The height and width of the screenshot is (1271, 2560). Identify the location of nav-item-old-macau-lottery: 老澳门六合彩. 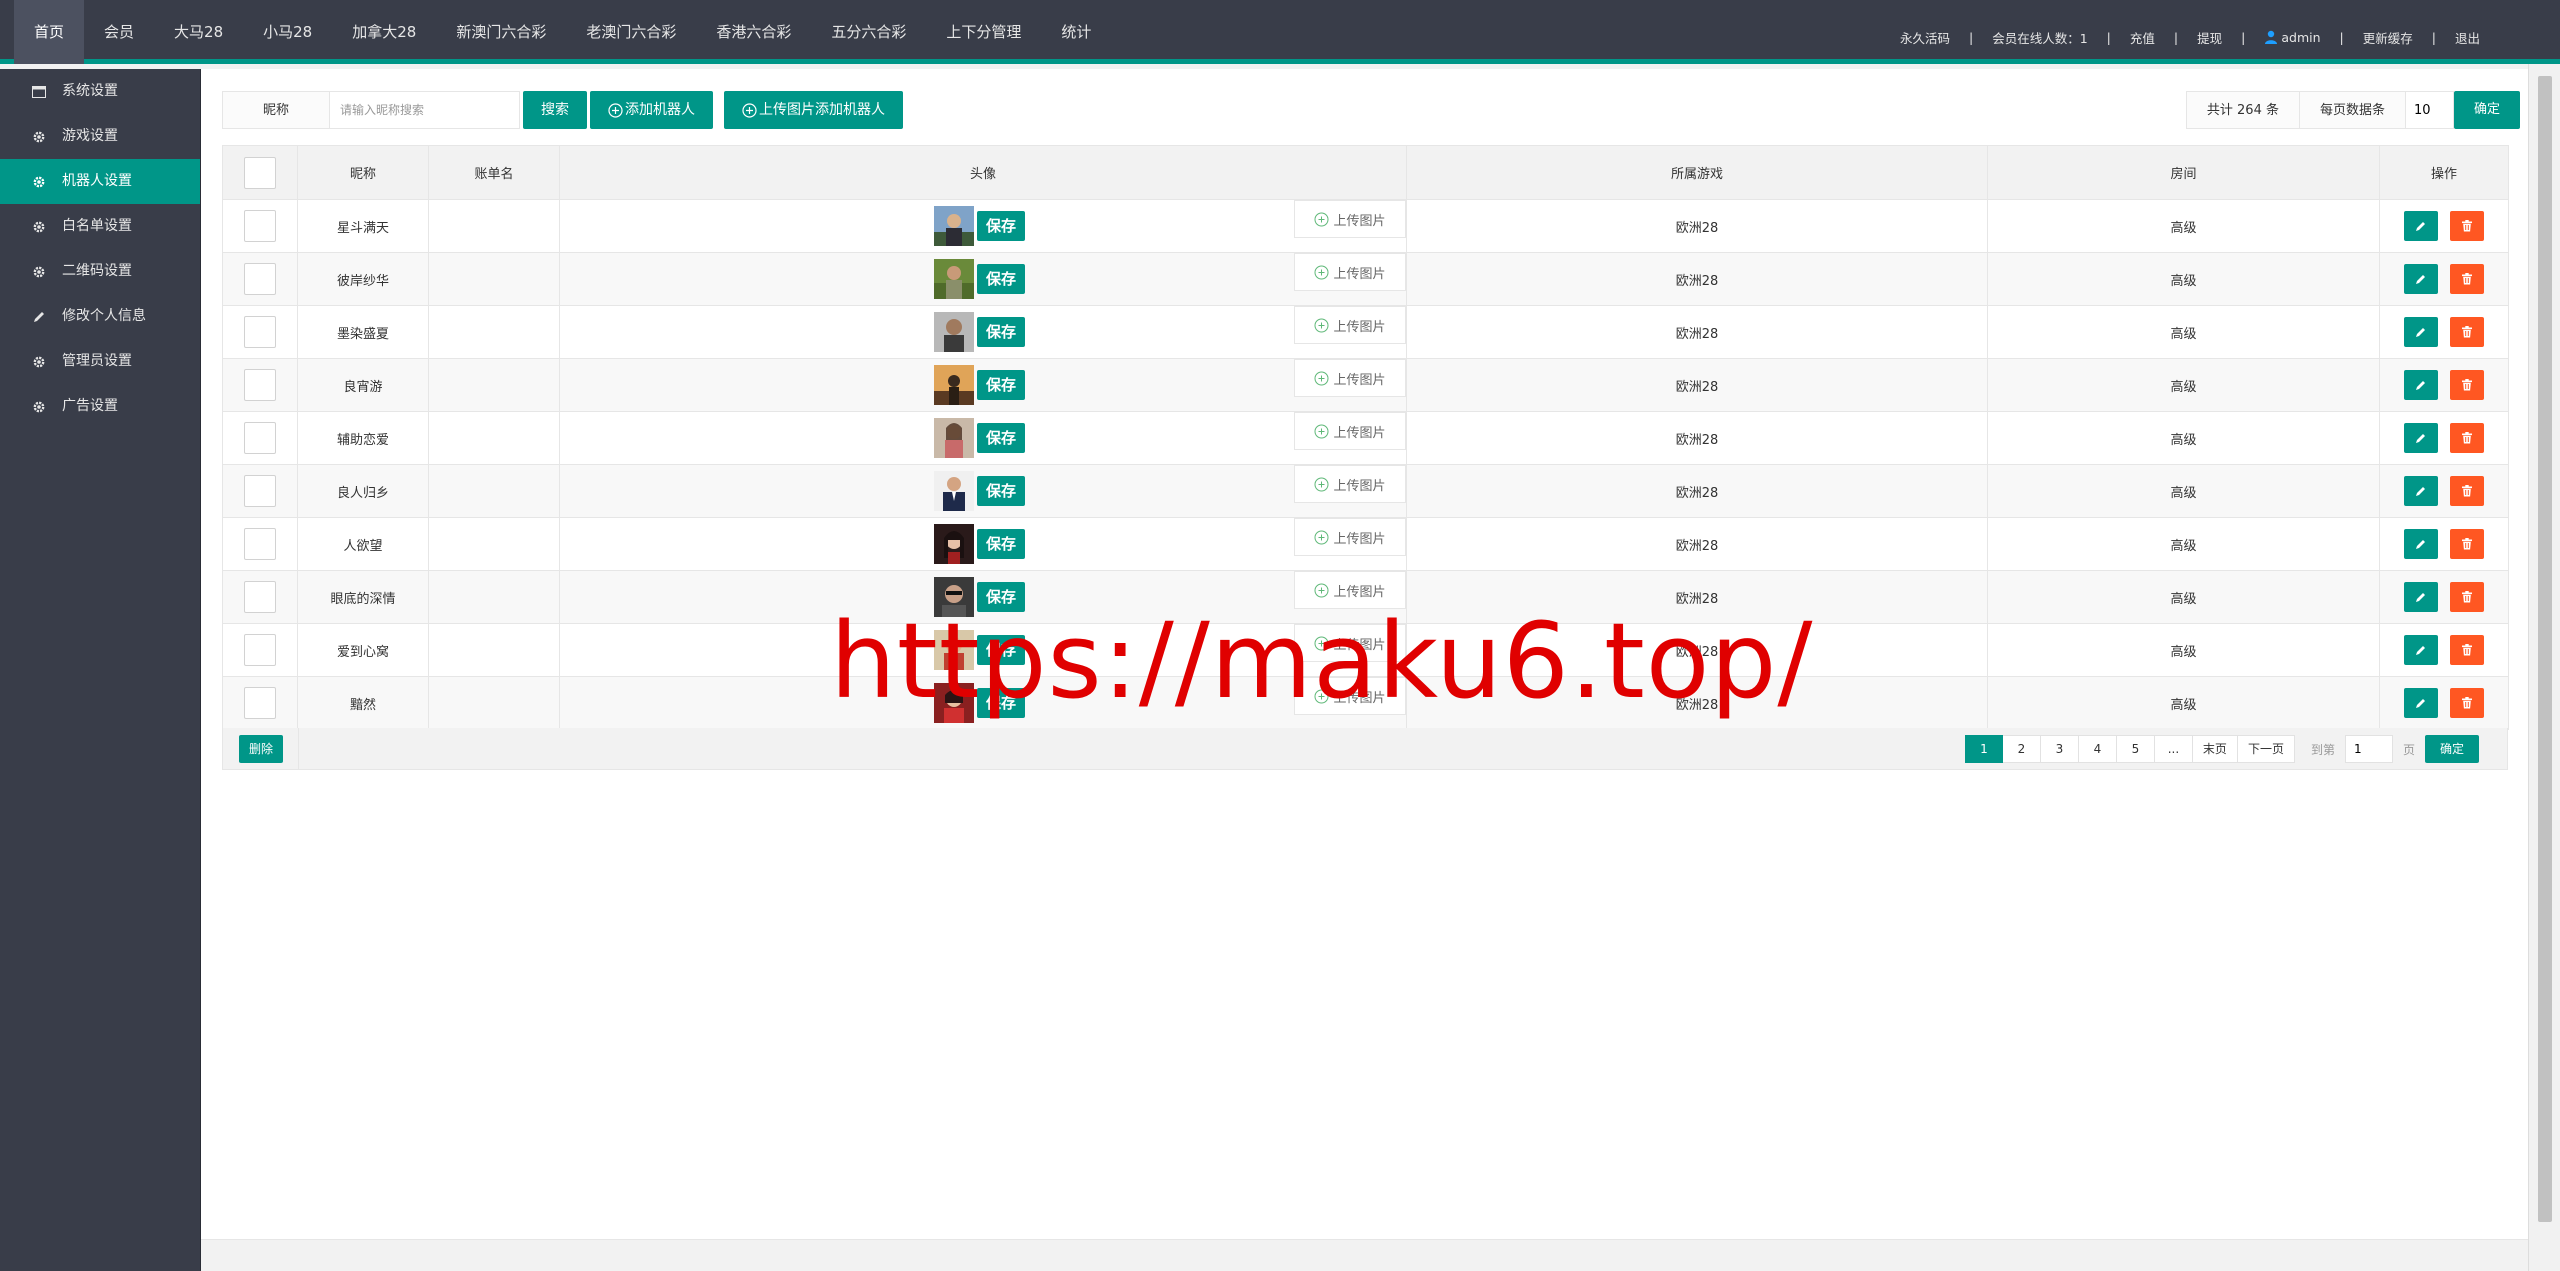
(631, 32).